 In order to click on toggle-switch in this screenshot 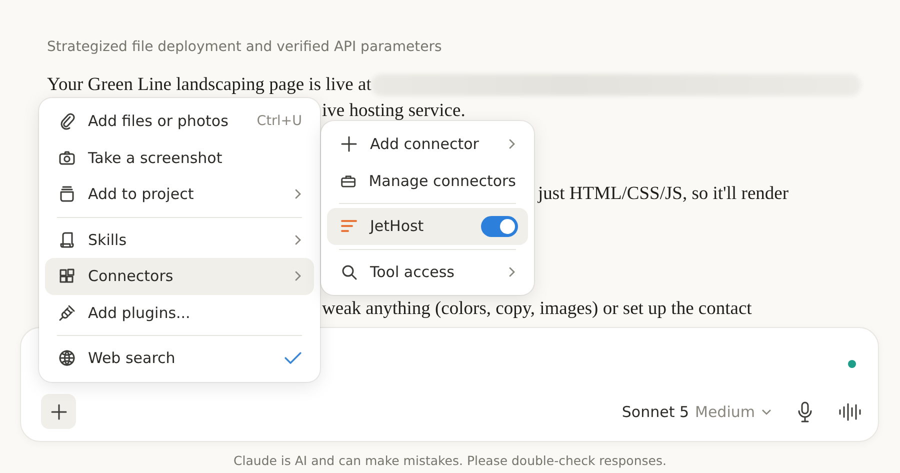, I will do `click(499, 226)`.